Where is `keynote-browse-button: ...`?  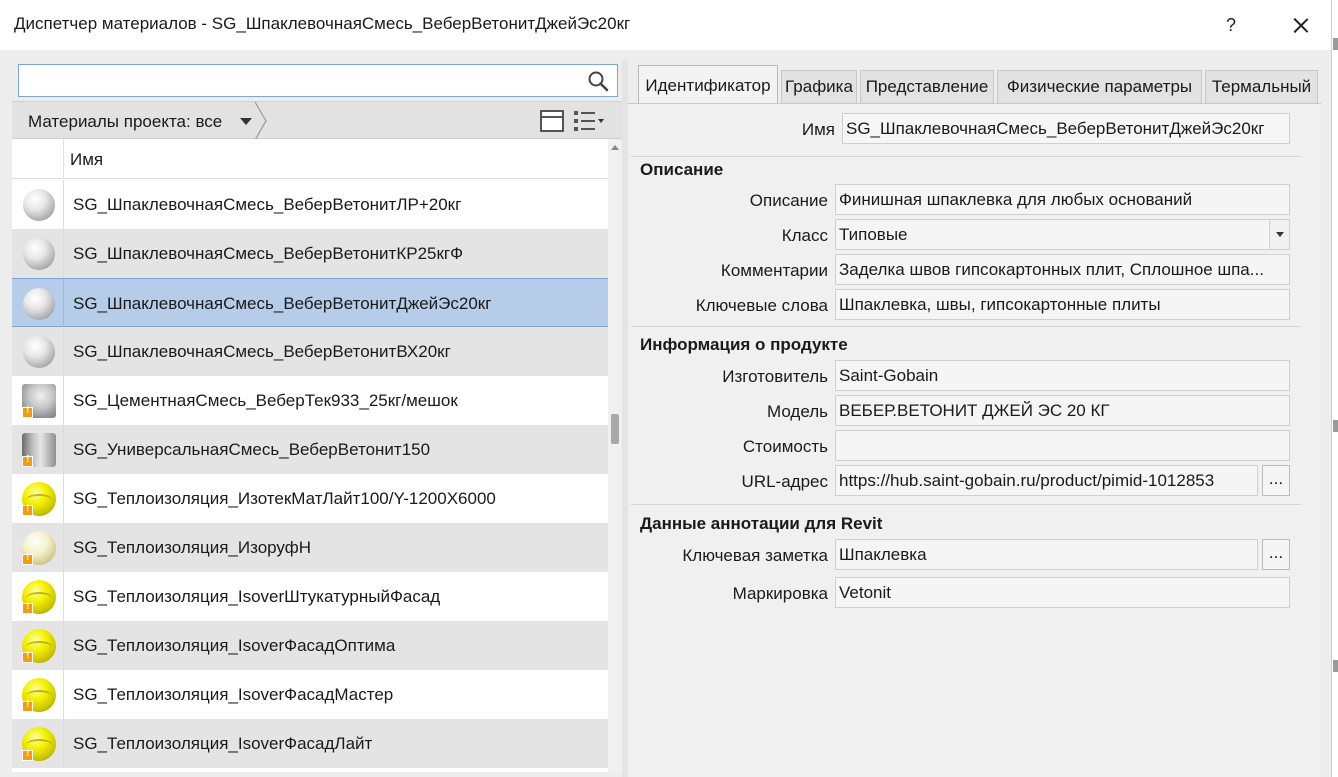
keynote-browse-button: ... is located at coordinates (1276, 554).